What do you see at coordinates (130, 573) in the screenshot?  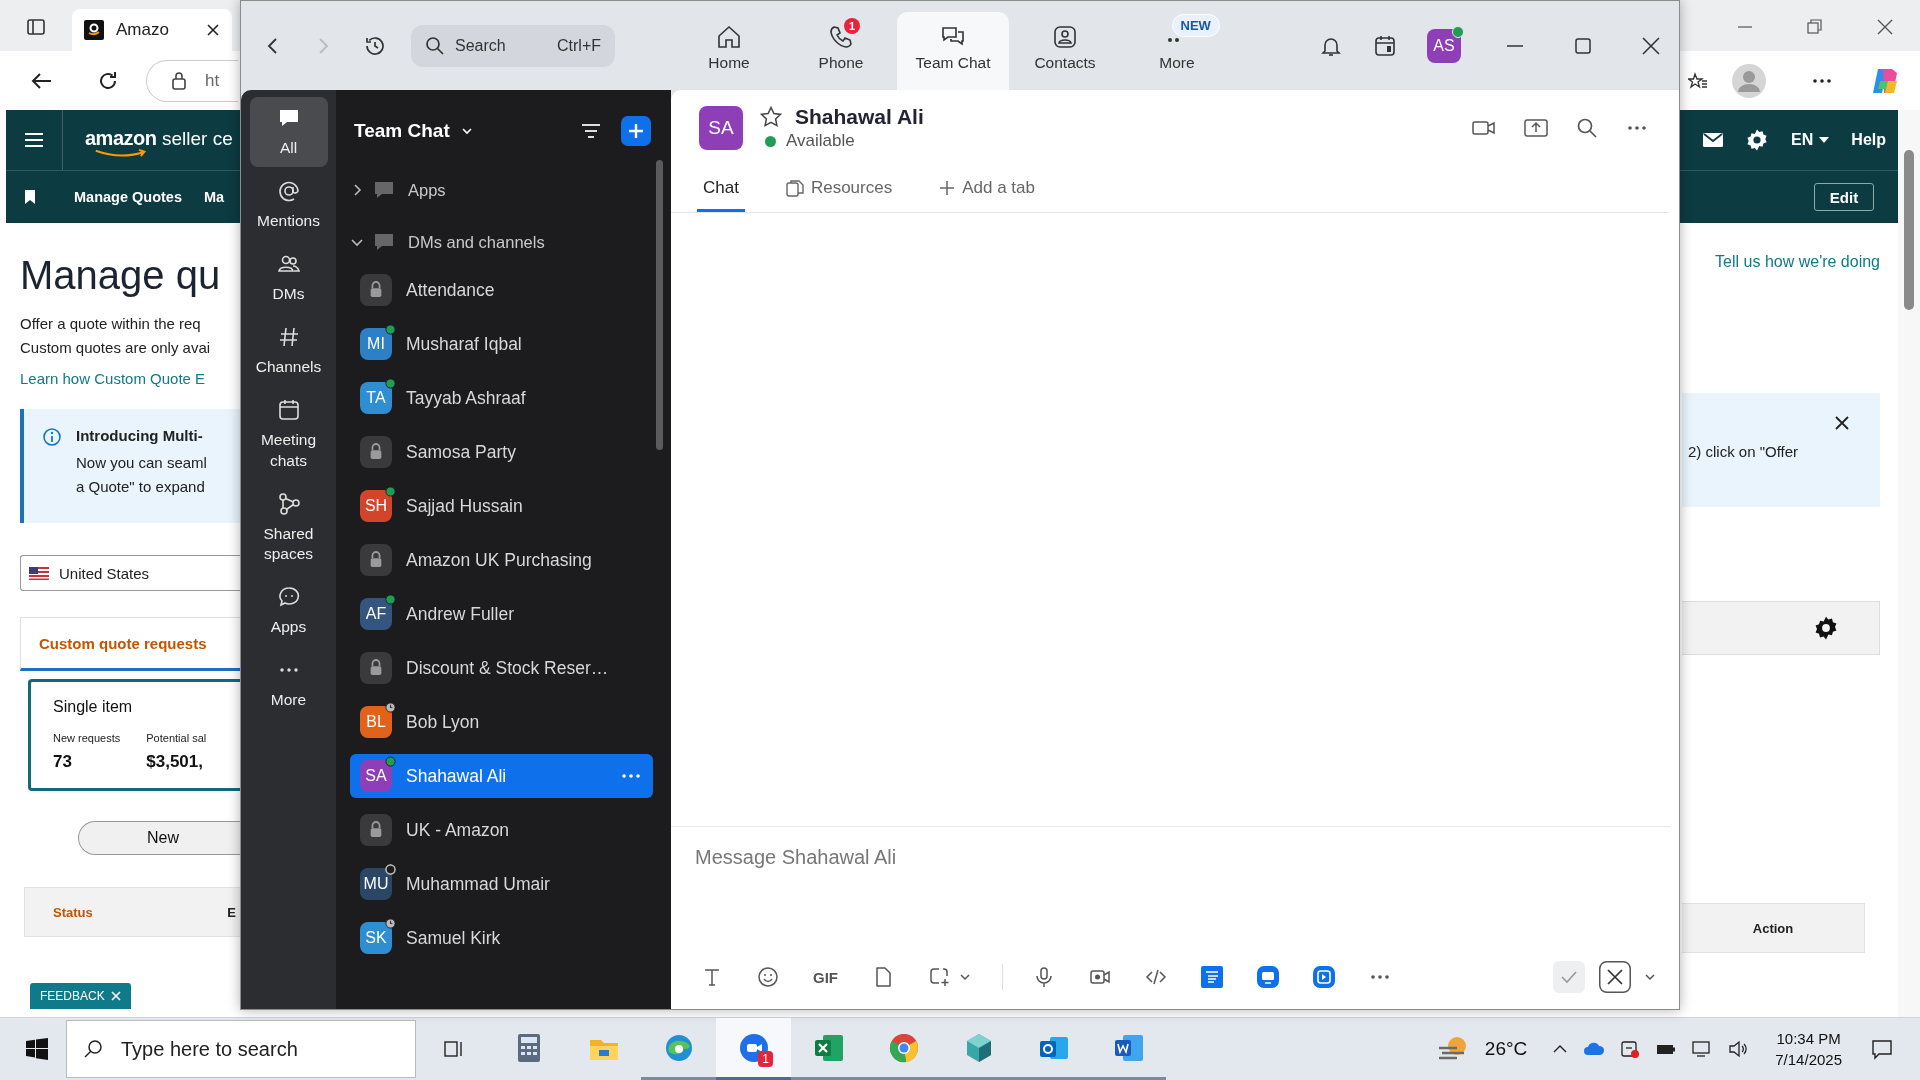 I see `country-dropdown: United States` at bounding box center [130, 573].